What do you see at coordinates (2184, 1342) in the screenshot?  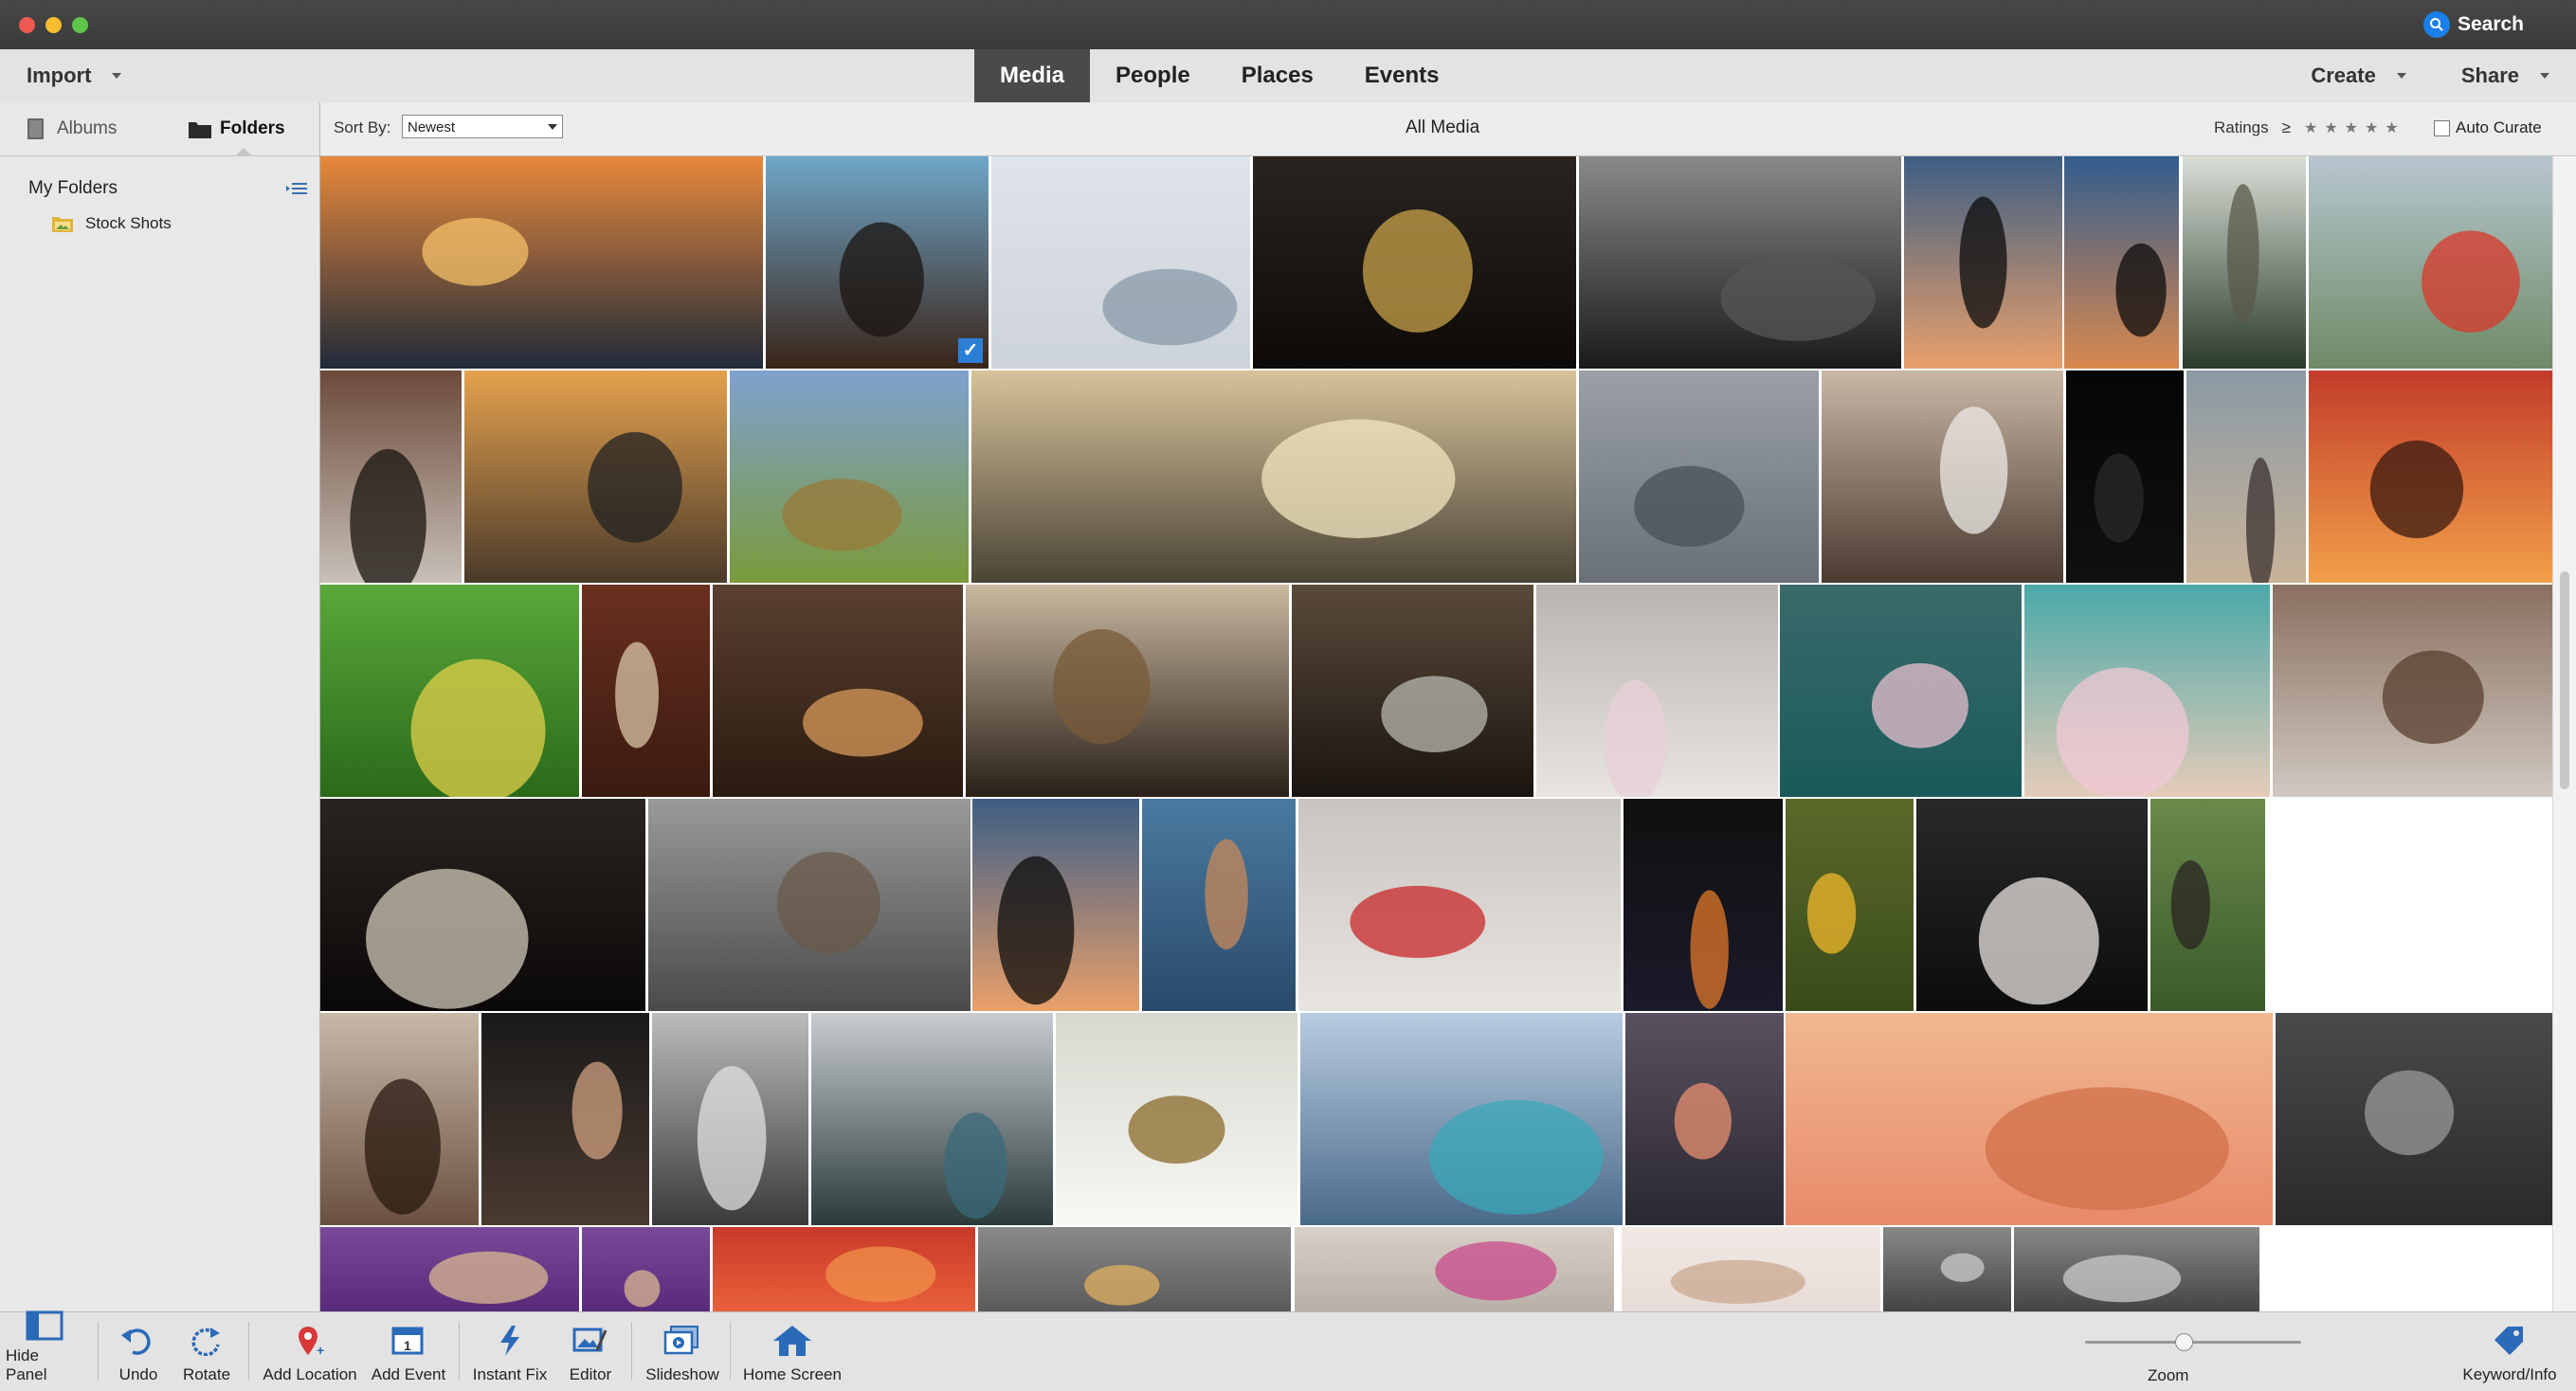 I see `zoom-slider-handle` at bounding box center [2184, 1342].